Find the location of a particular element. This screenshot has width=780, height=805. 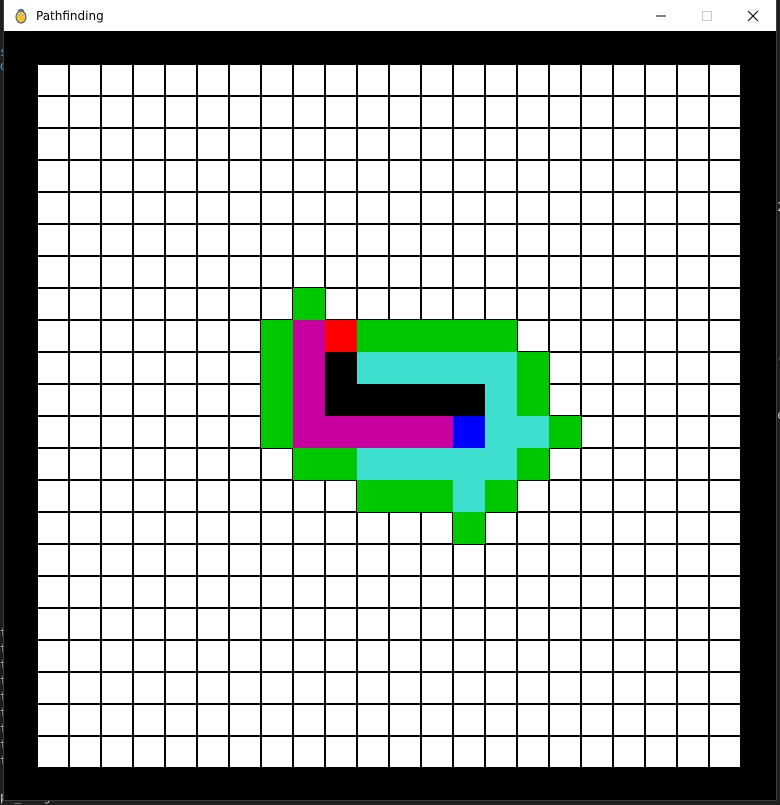

grid-cell-closed is located at coordinates (501, 368).